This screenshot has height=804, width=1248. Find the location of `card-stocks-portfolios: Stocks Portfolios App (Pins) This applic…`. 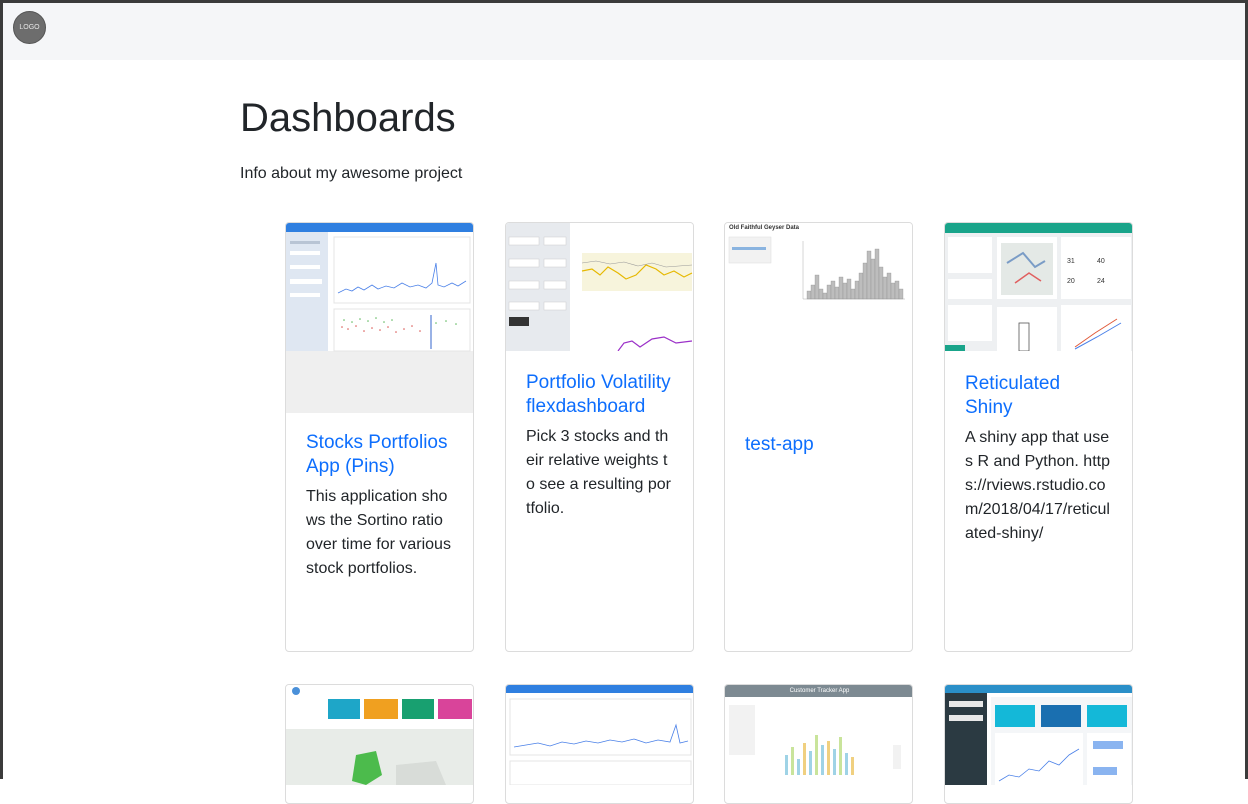

card-stocks-portfolios: Stocks Portfolios App (Pins) This applic… is located at coordinates (379, 437).